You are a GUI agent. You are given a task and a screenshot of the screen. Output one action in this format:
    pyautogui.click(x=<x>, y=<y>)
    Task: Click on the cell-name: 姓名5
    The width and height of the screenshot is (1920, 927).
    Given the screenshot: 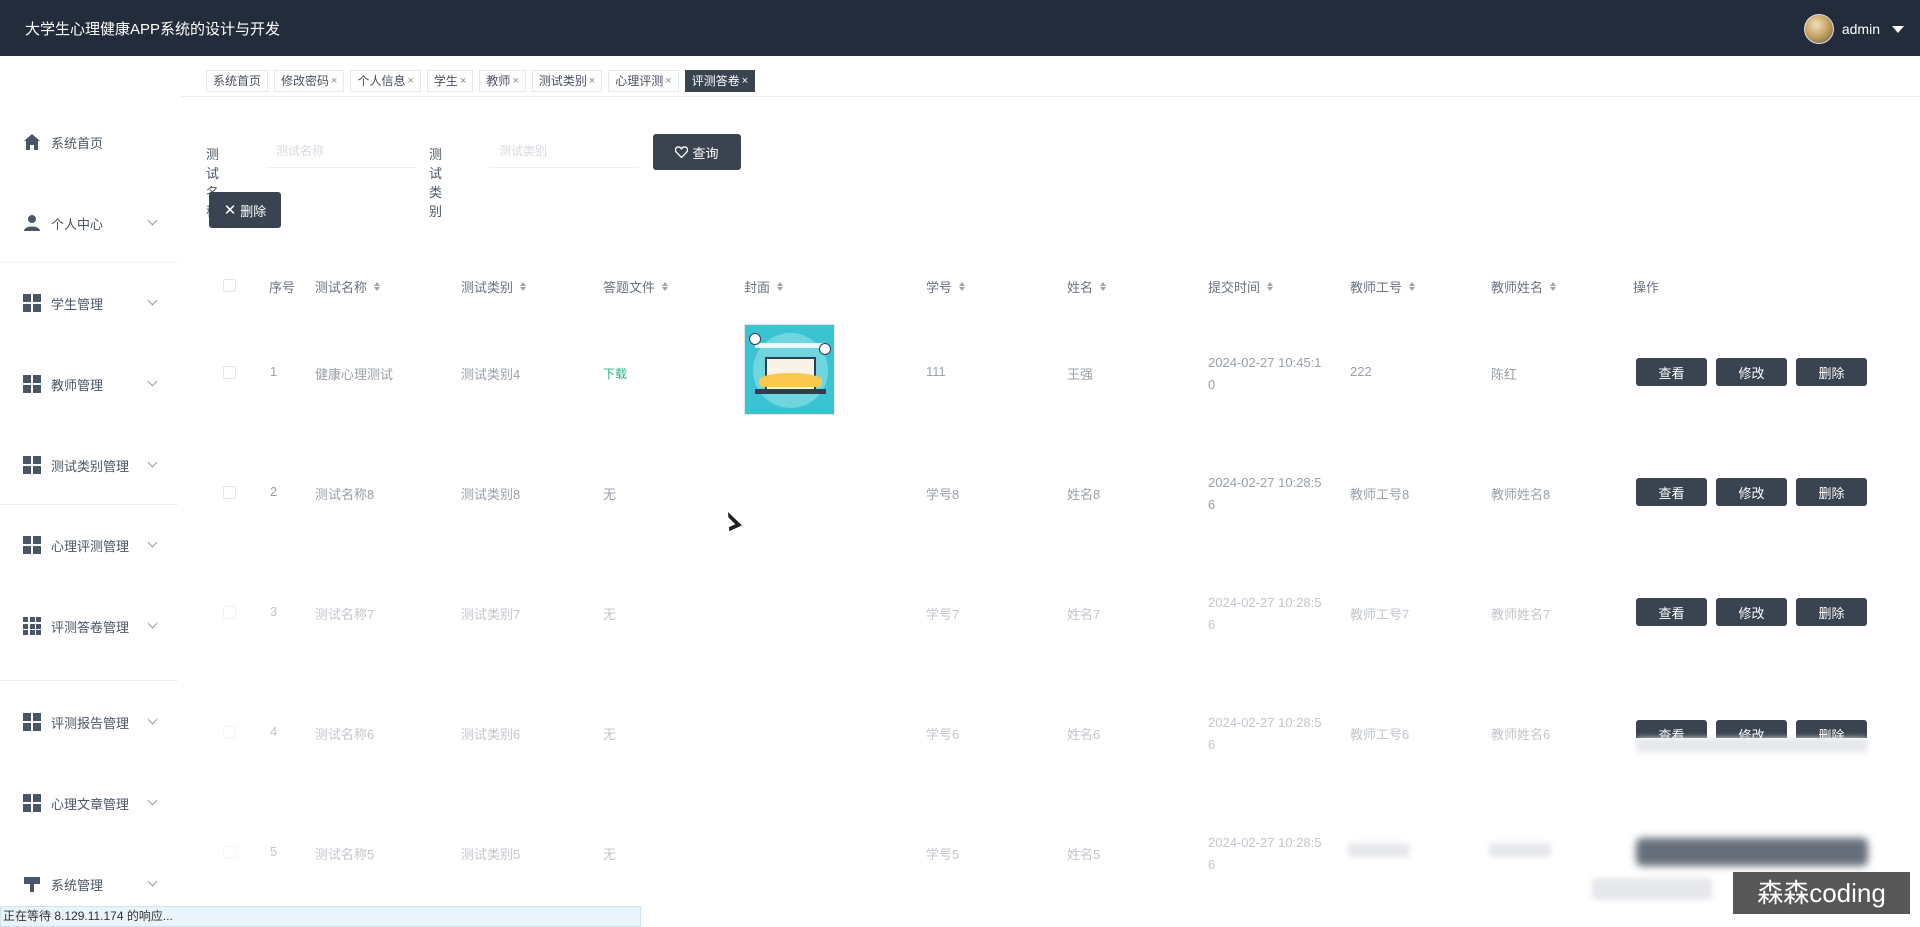 What is the action you would take?
    pyautogui.click(x=1084, y=854)
    